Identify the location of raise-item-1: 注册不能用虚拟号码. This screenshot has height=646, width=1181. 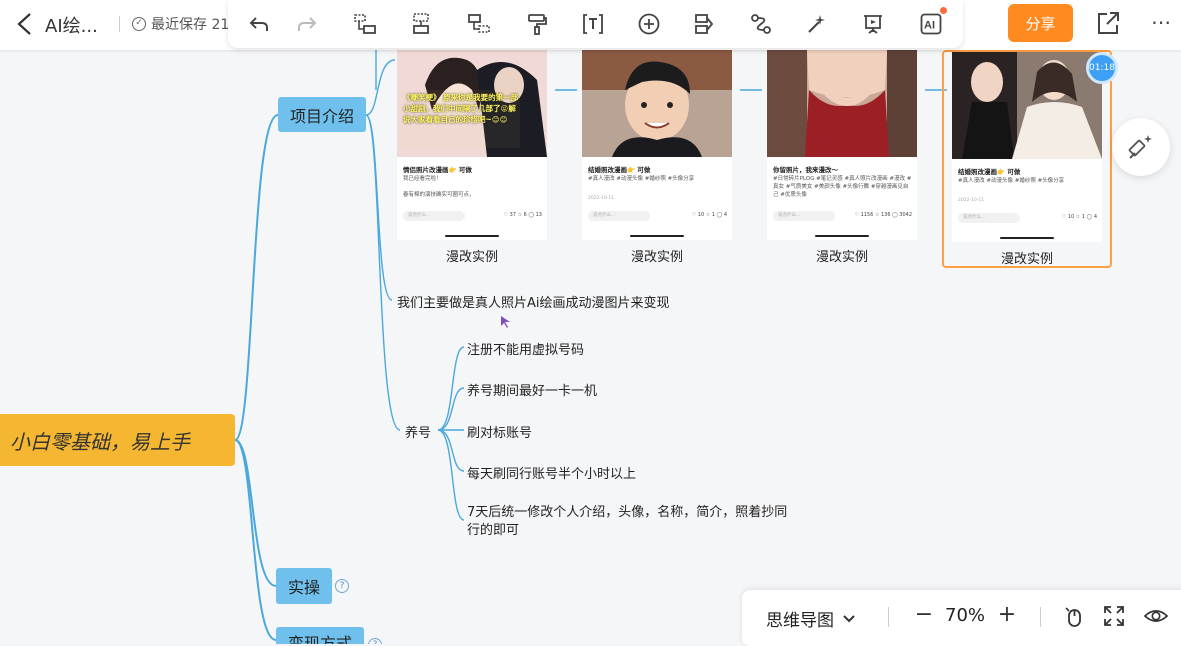
(525, 348).